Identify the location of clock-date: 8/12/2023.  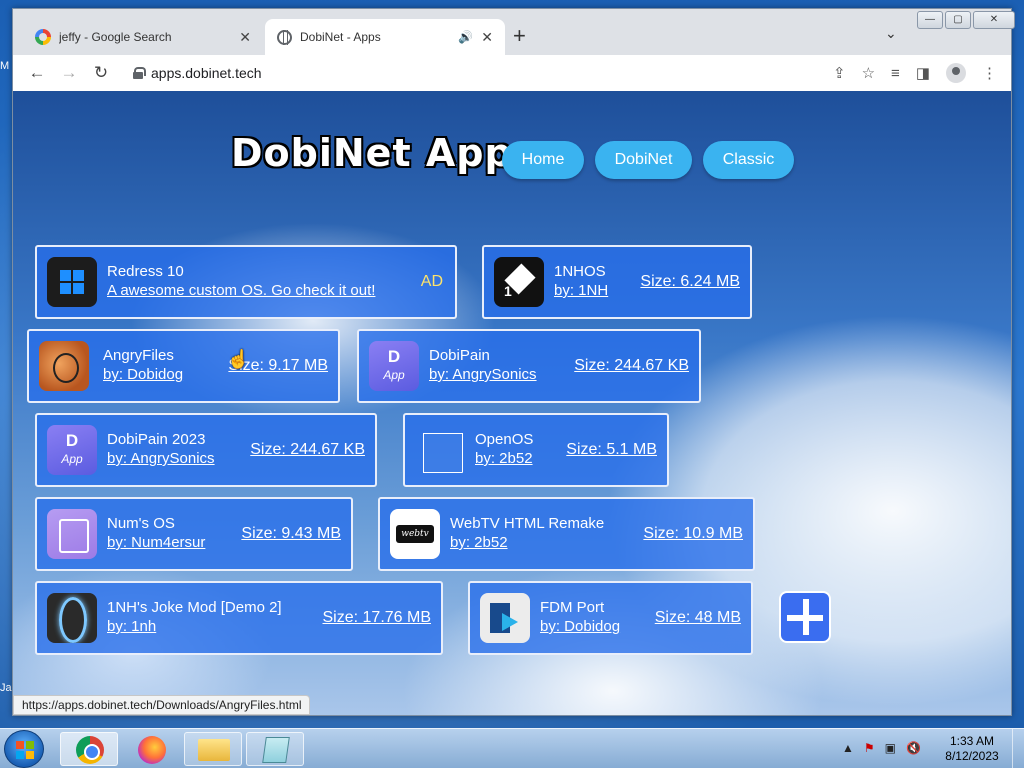
(972, 756).